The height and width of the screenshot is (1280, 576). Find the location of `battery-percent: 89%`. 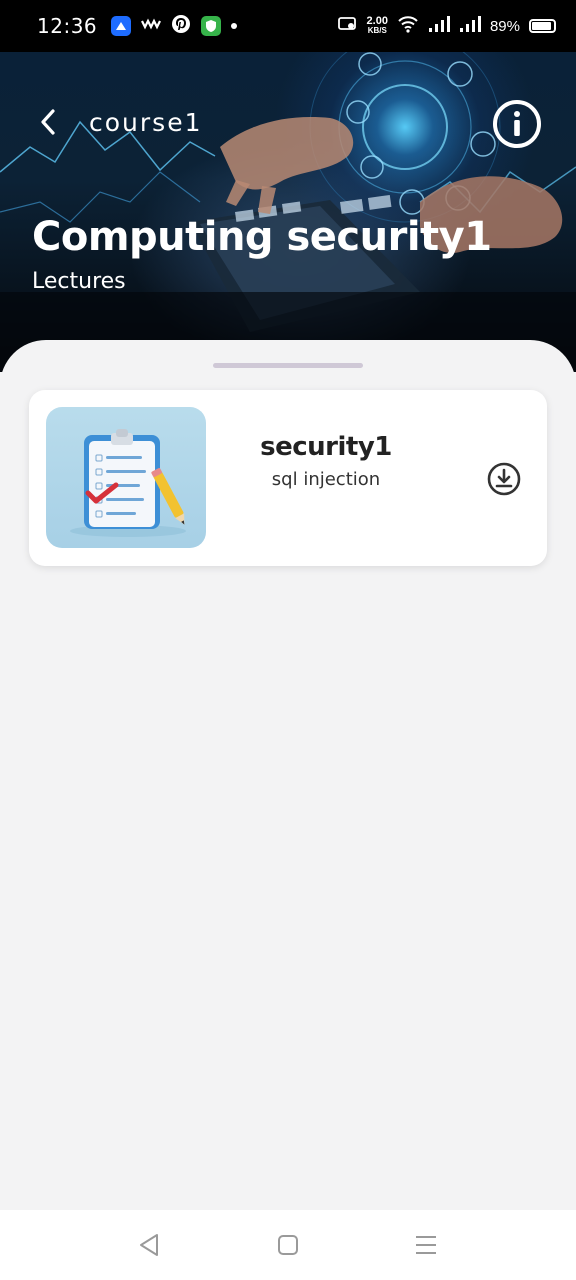

battery-percent: 89% is located at coordinates (504, 26).